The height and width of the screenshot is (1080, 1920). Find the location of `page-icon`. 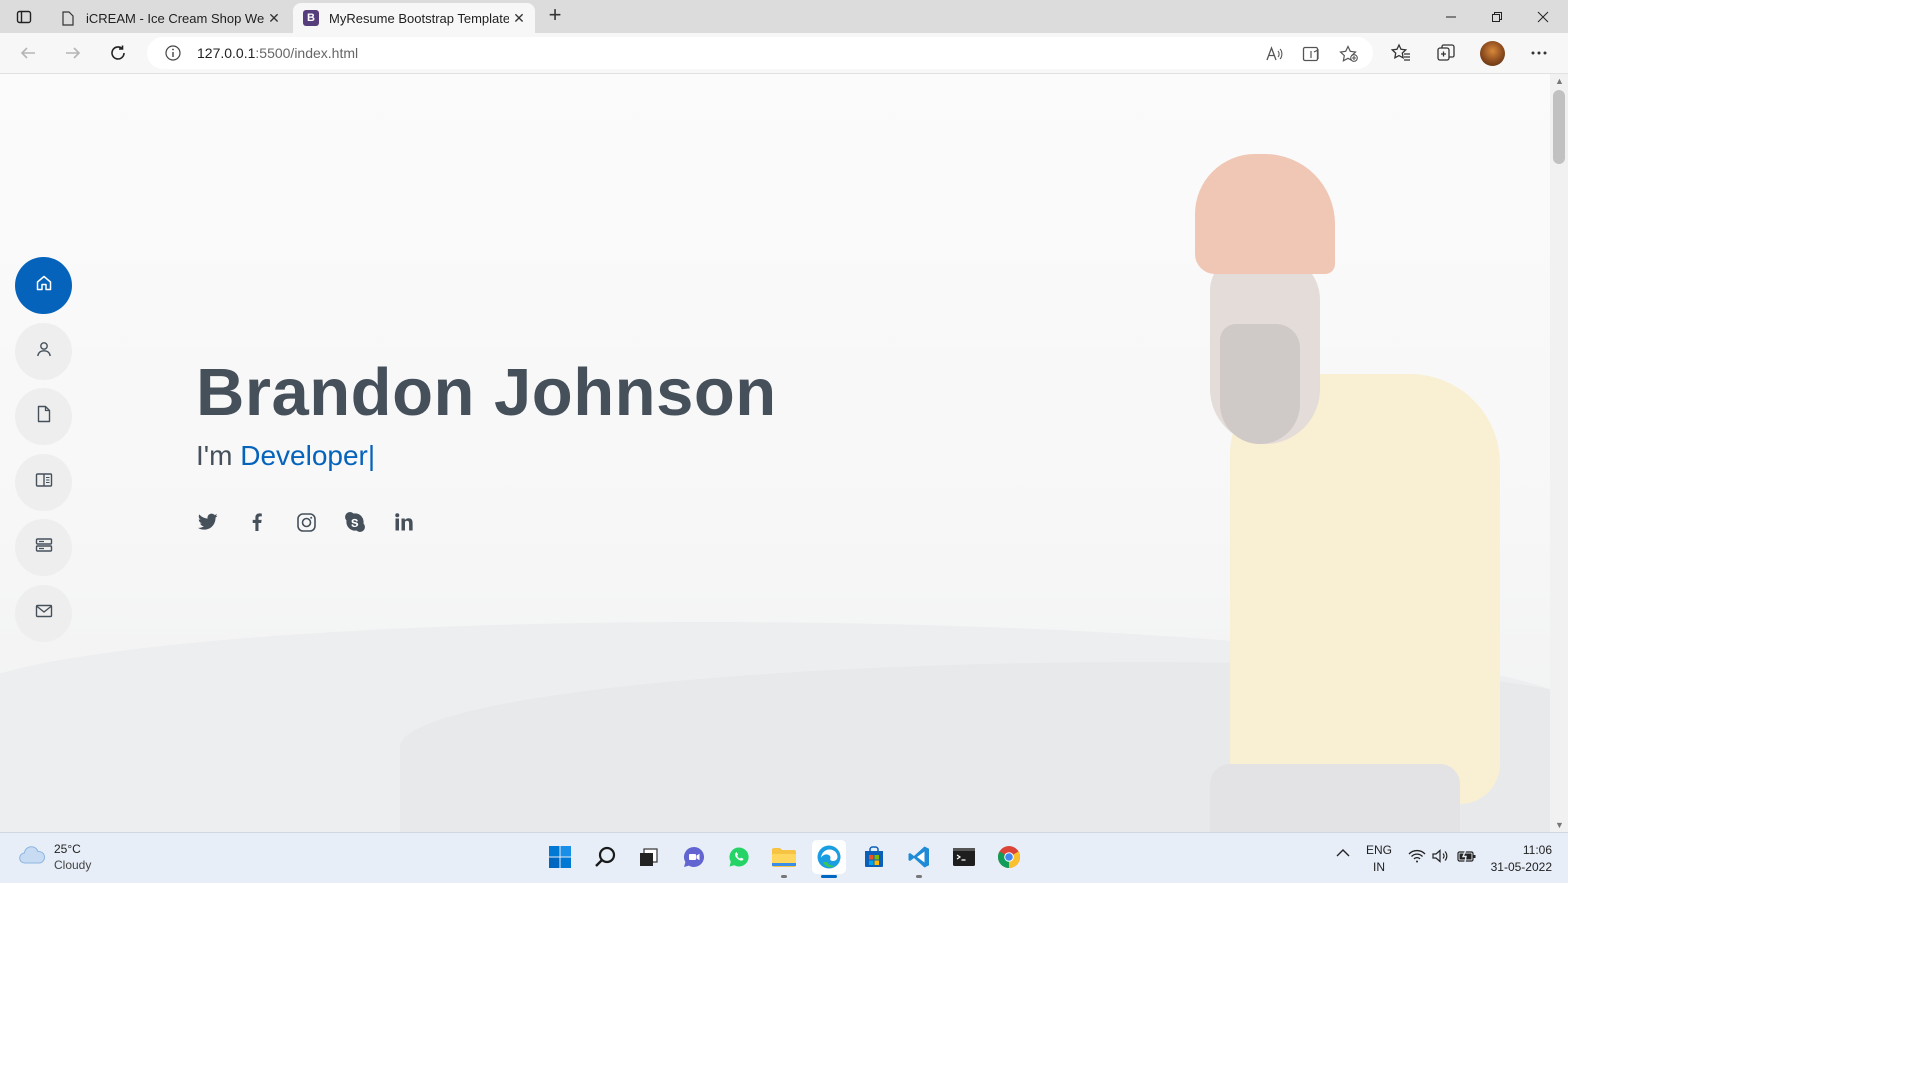

page-icon is located at coordinates (68, 18).